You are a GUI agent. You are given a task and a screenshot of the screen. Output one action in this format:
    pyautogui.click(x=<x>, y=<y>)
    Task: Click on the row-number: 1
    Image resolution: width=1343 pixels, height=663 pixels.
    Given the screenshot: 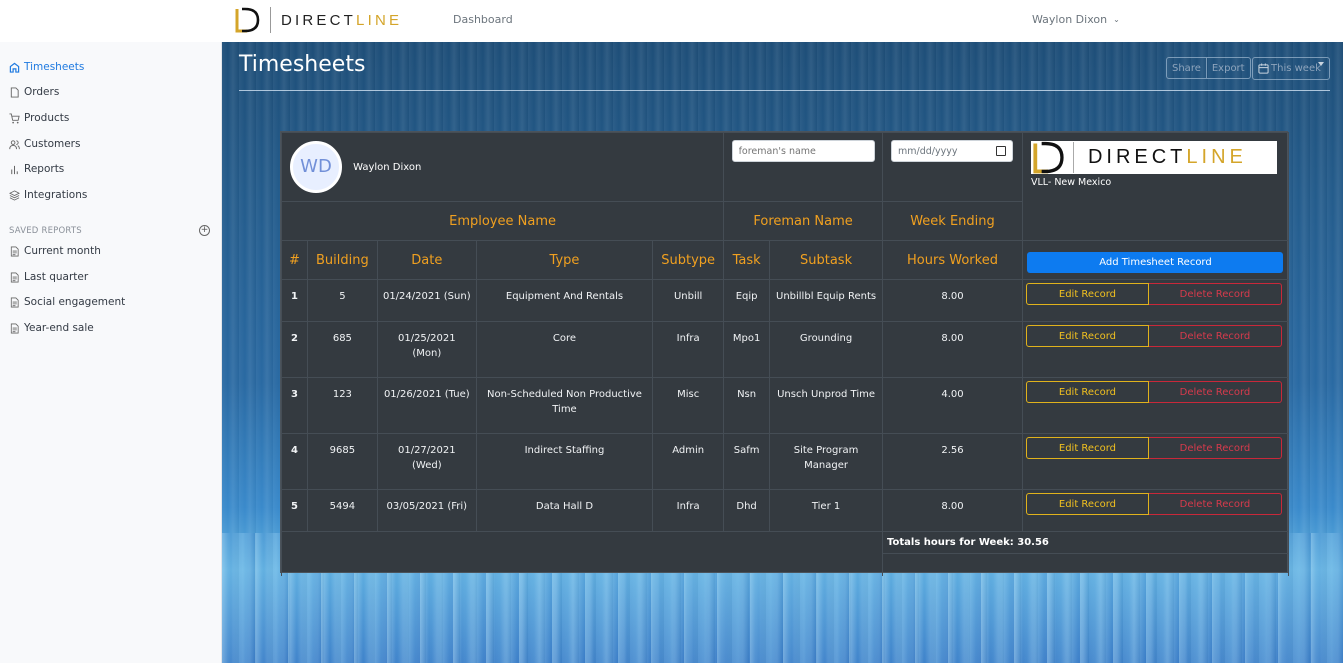 What is the action you would take?
    pyautogui.click(x=294, y=300)
    